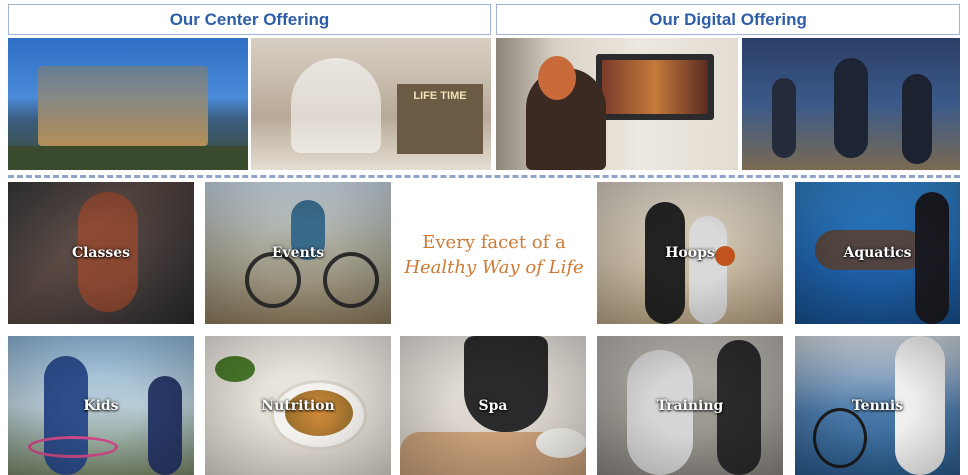  I want to click on tile-classes: Classes, so click(101, 253).